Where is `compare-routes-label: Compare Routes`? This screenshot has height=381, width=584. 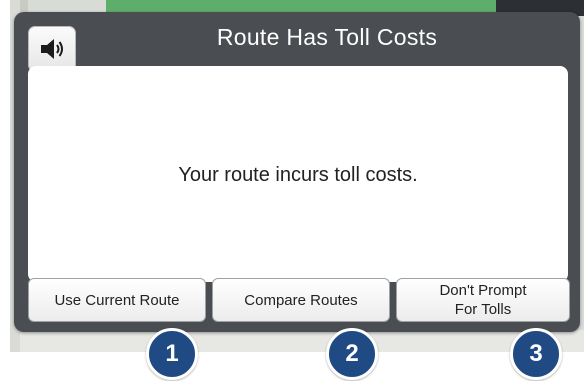 compare-routes-label: Compare Routes is located at coordinates (301, 300).